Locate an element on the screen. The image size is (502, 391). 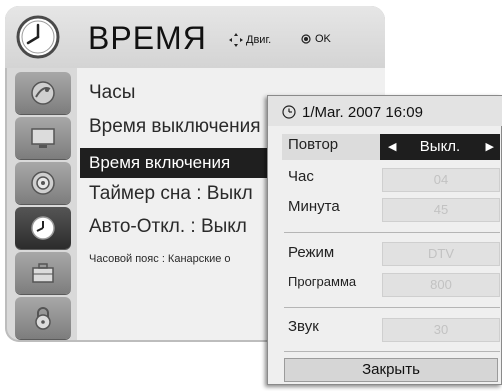
menu-item-off-time: Время выключения is located at coordinates (175, 127).